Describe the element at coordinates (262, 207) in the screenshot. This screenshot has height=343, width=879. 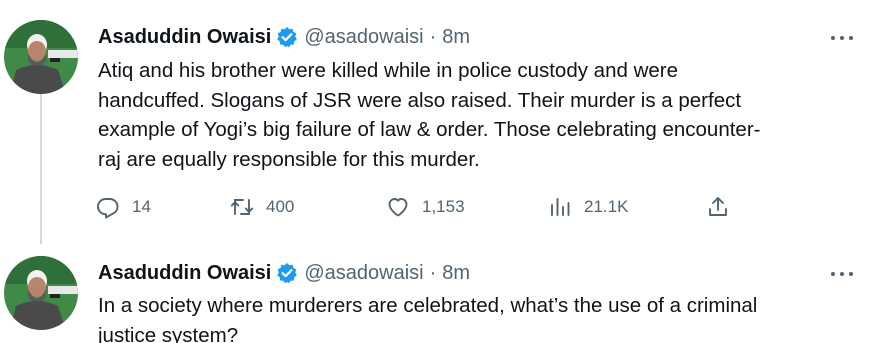
I see `retweet-button: 400` at that location.